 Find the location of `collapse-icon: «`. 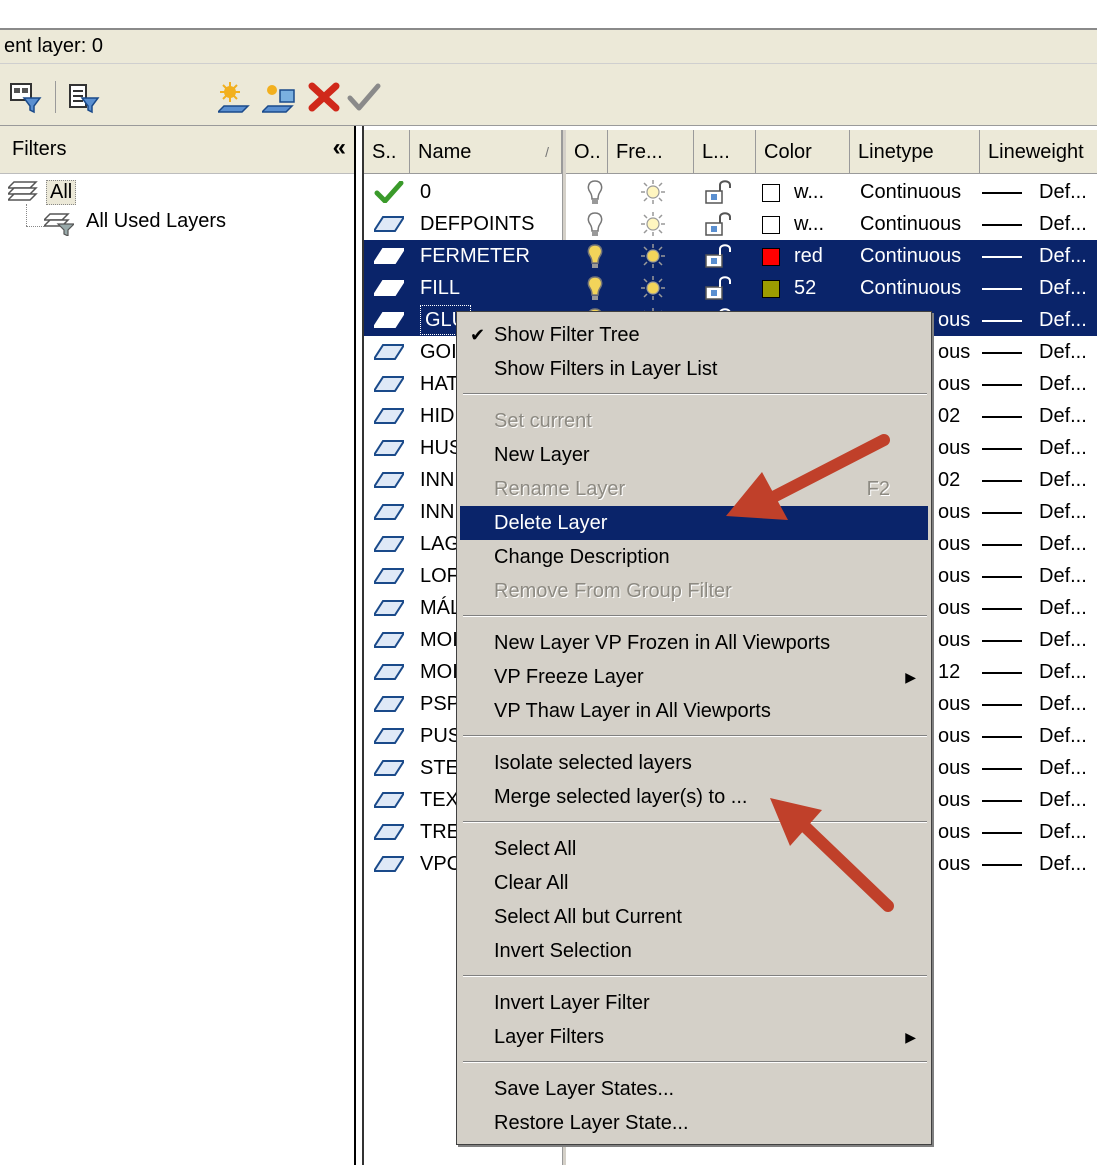

collapse-icon: « is located at coordinates (339, 148).